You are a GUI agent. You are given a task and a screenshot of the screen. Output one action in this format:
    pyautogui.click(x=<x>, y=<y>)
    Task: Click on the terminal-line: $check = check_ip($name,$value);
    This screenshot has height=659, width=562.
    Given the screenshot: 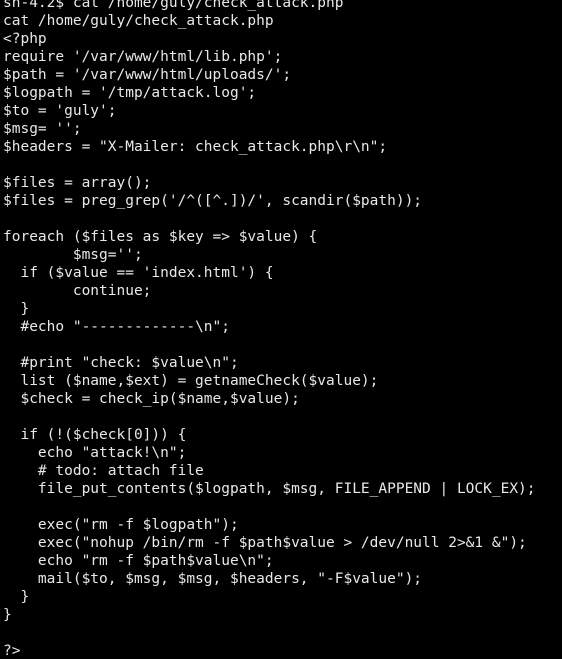 What is the action you would take?
    pyautogui.click(x=151, y=399)
    